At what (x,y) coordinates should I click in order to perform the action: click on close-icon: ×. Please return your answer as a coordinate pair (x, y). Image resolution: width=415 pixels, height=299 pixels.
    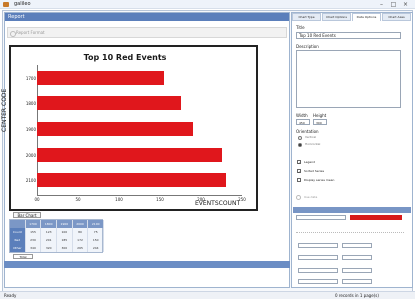
    Looking at the image, I should click on (405, 4).